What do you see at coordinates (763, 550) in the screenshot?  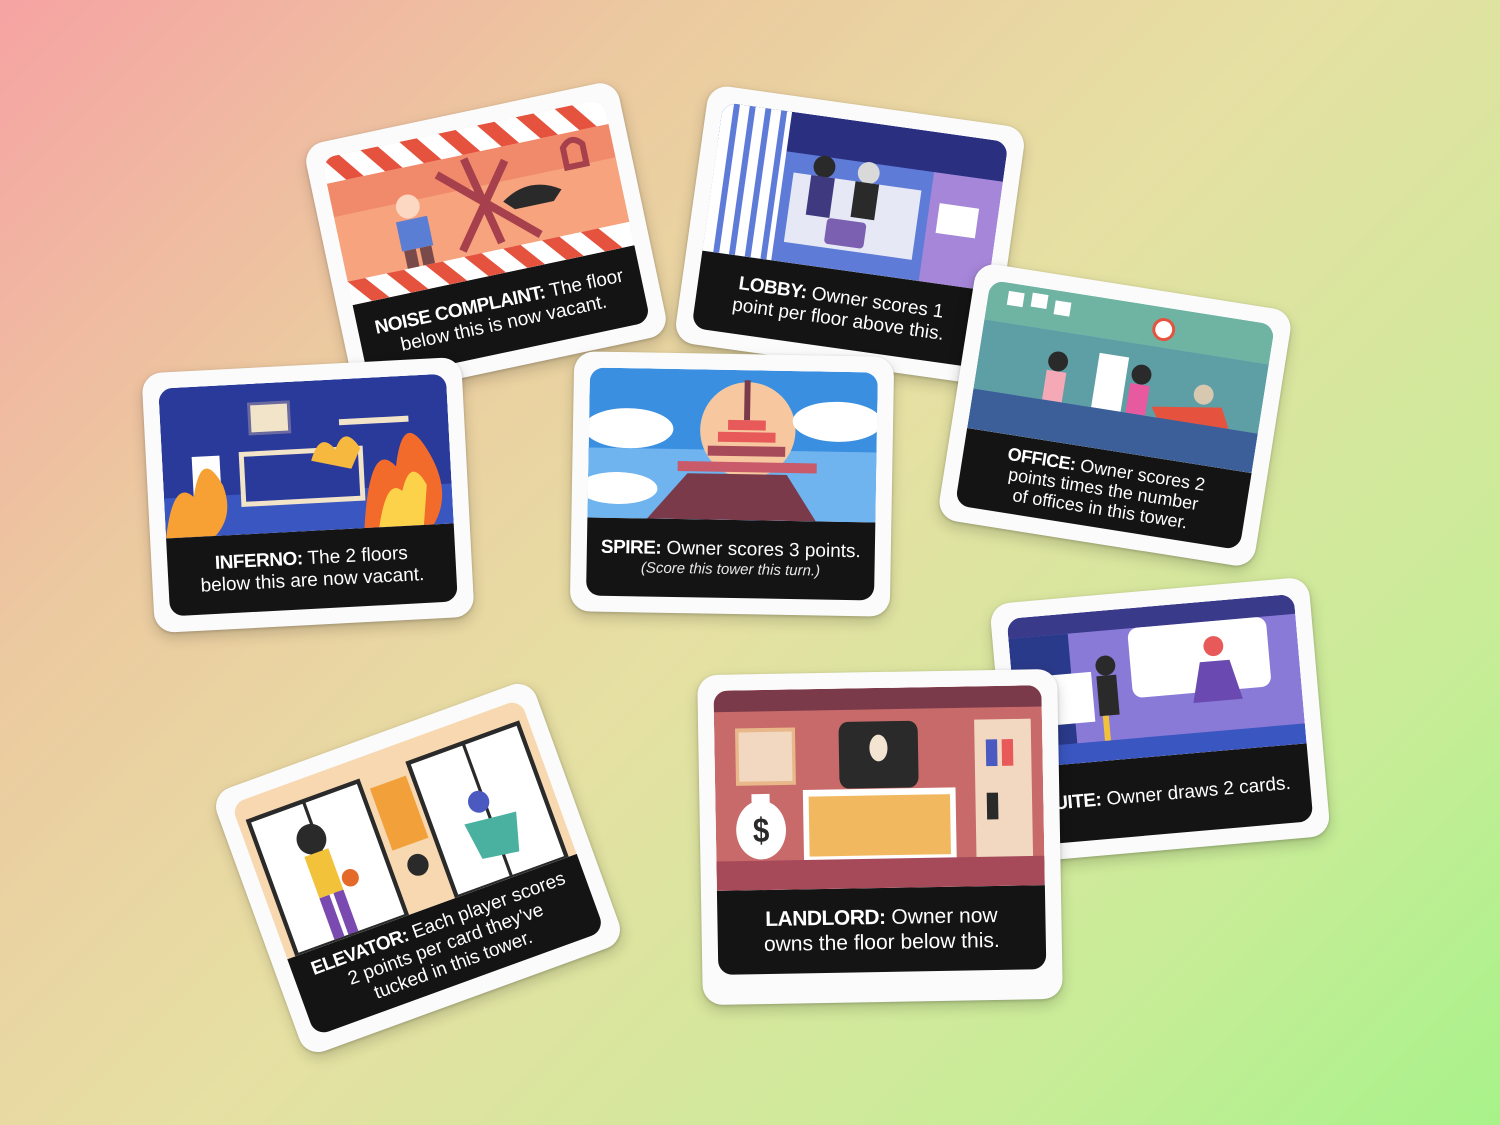 I see `card-effect-line: Owner scores 3 points.` at bounding box center [763, 550].